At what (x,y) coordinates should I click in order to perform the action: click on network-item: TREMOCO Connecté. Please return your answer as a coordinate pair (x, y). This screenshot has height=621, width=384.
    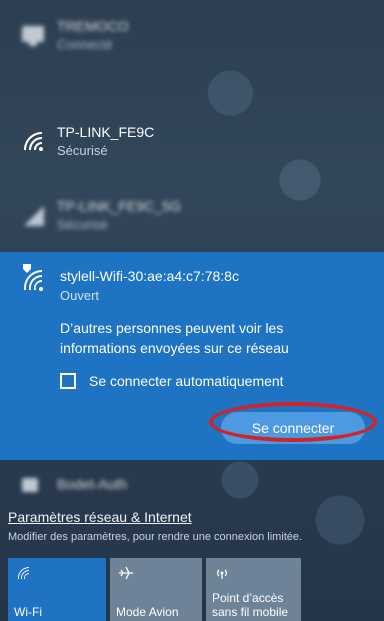
    Looking at the image, I should click on (192, 36).